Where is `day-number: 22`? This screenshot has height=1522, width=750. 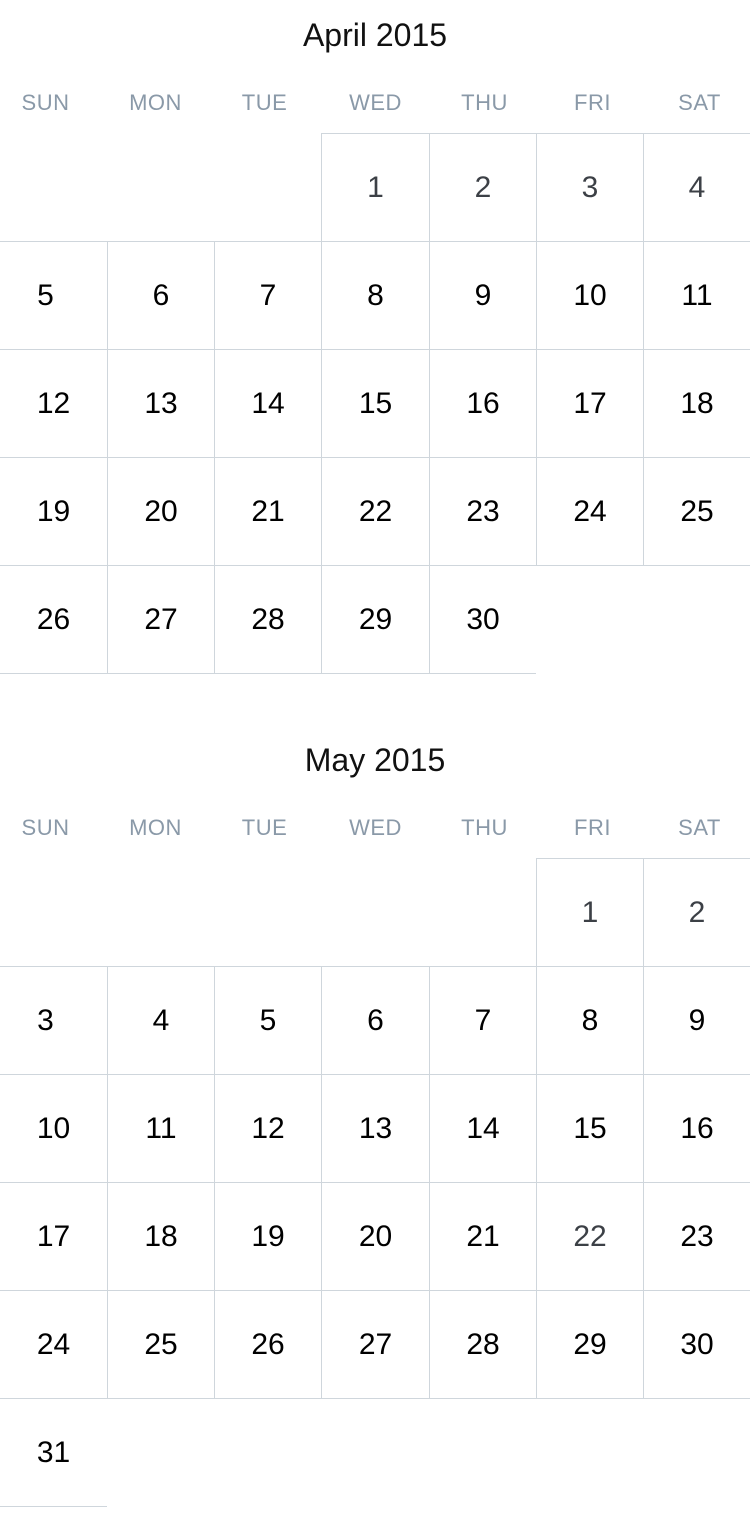
day-number: 22 is located at coordinates (590, 1236).